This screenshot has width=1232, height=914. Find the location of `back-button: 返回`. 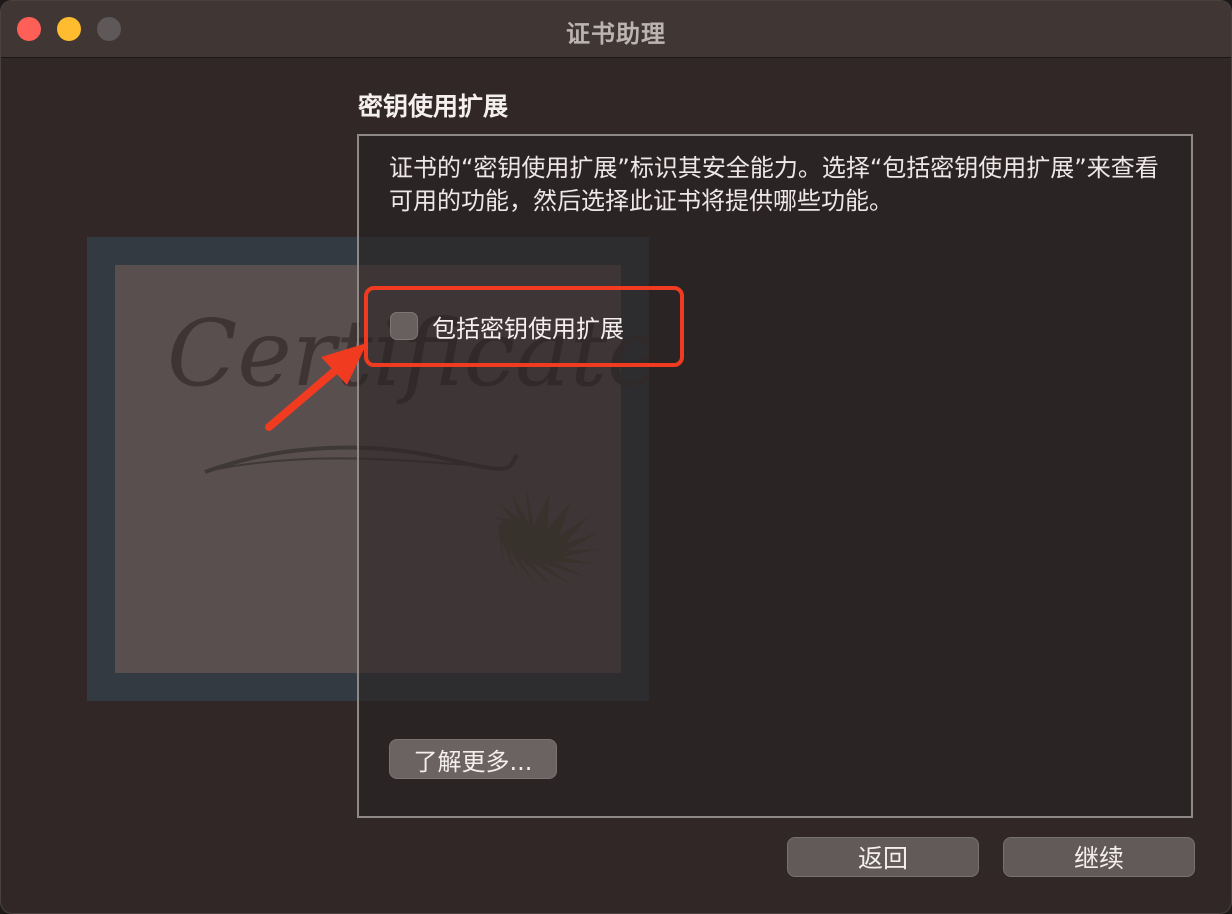

back-button: 返回 is located at coordinates (883, 857).